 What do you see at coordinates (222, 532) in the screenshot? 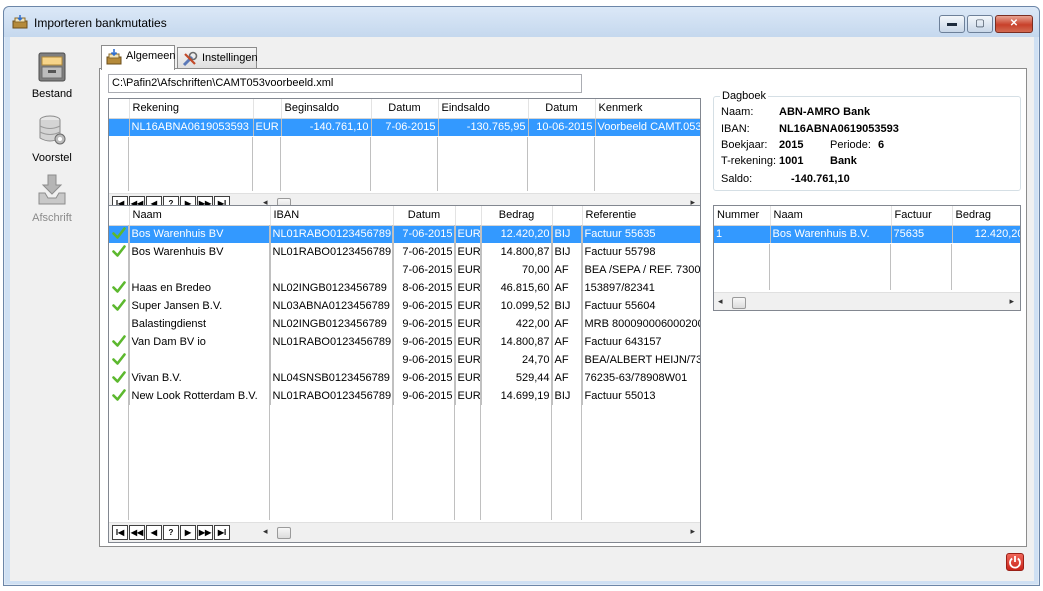
I see `last-record-button: ▶I` at bounding box center [222, 532].